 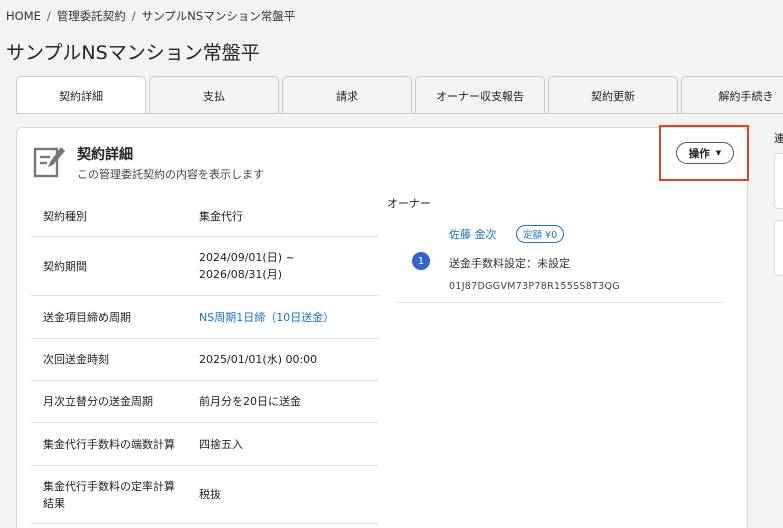 I want to click on table-row: 送金項目締め周期 NS周期1日締（10日送金）, so click(x=205, y=317).